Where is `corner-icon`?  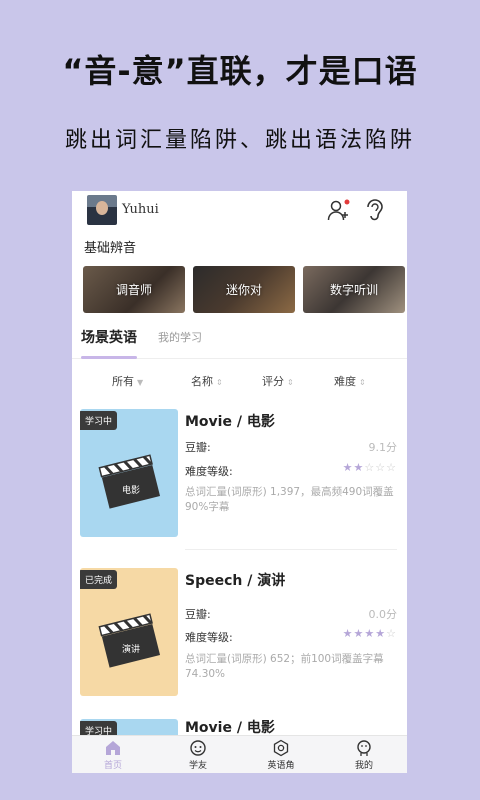 corner-icon is located at coordinates (281, 748).